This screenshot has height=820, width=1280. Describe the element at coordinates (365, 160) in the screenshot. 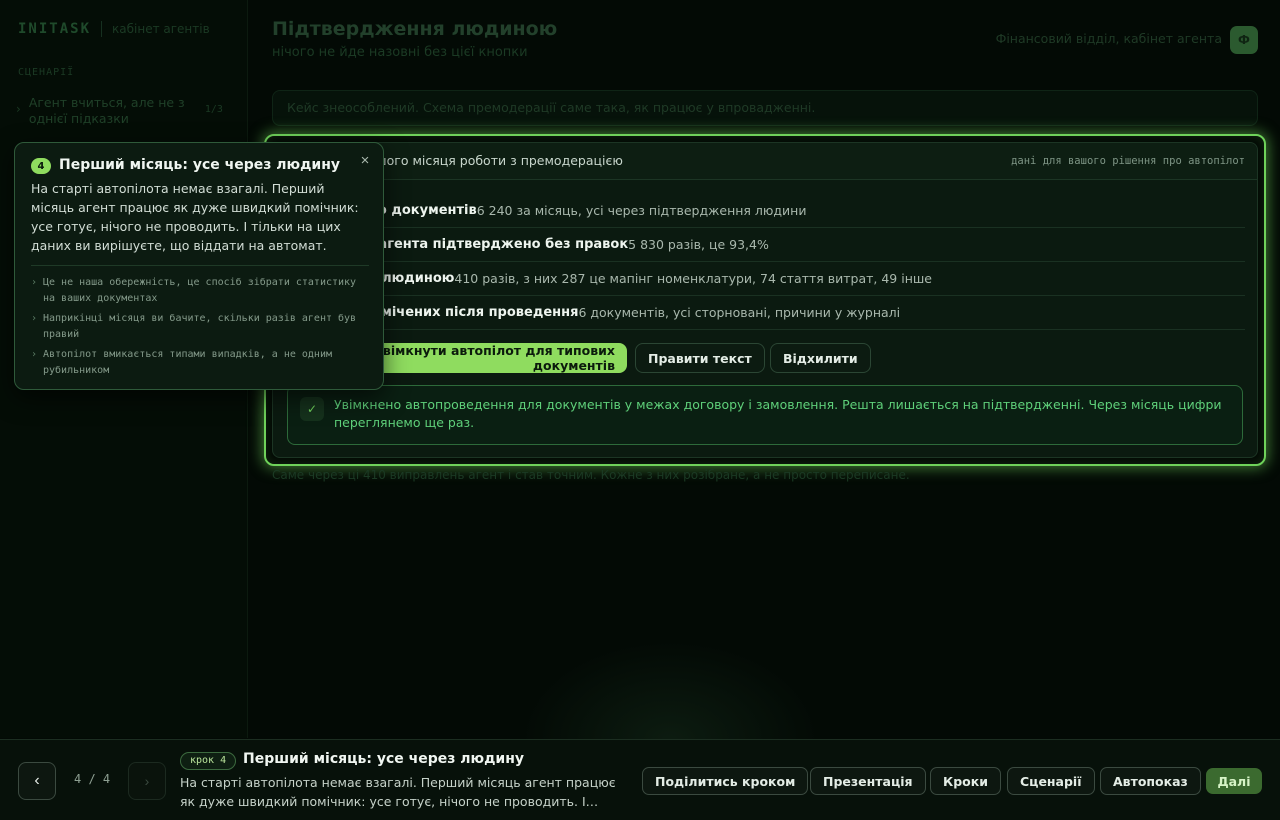

I see `close-icon: ×` at that location.